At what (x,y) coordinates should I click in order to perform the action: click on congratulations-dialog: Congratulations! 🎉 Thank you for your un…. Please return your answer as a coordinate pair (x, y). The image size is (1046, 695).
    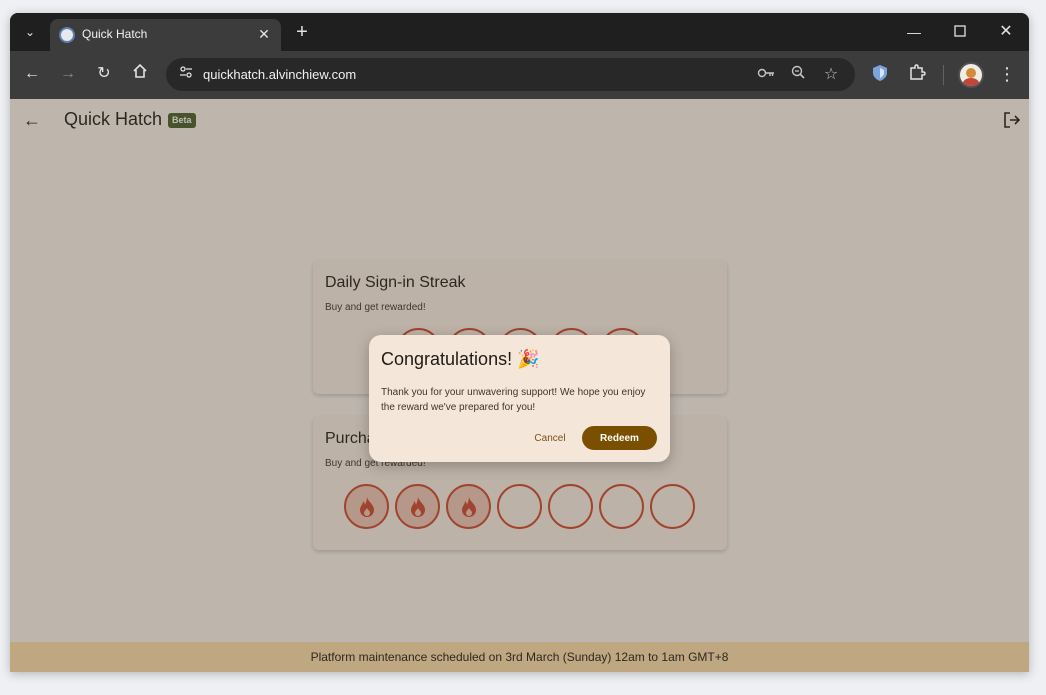
    Looking at the image, I should click on (519, 398).